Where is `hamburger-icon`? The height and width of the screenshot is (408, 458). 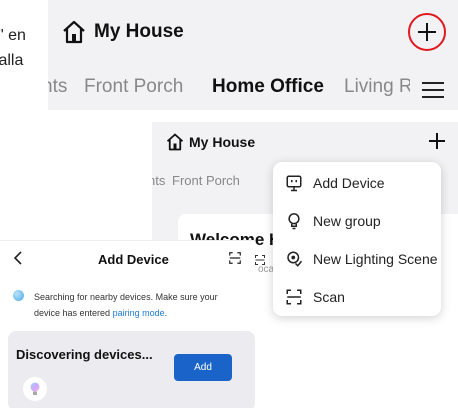
hamburger-icon is located at coordinates (433, 90).